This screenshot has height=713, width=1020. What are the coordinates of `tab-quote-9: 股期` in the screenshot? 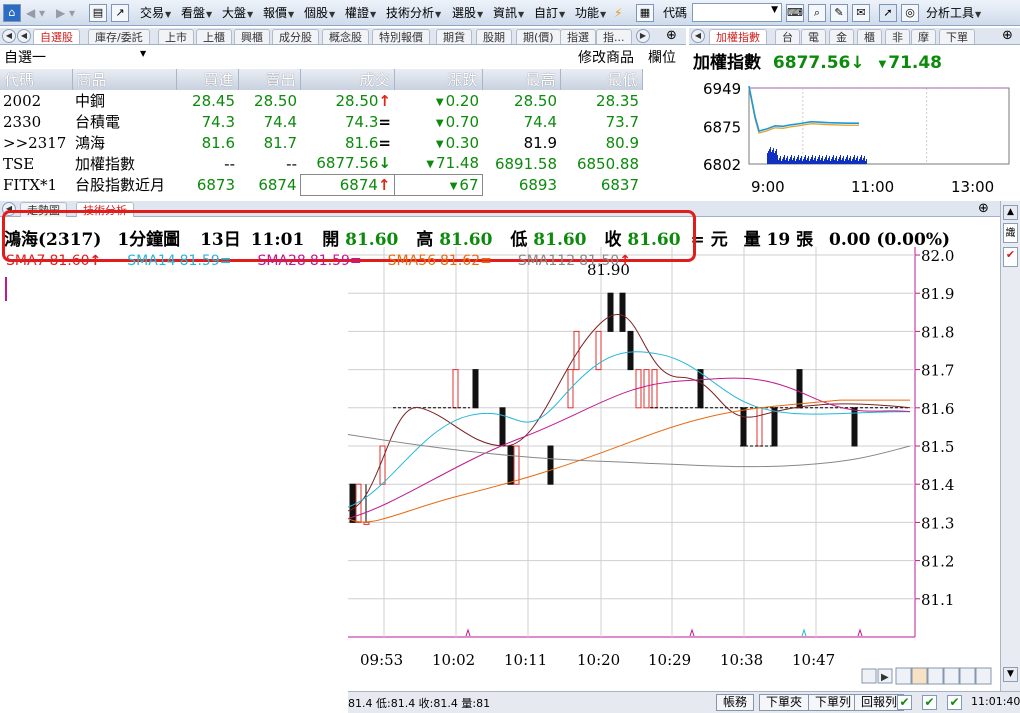 It's located at (494, 36).